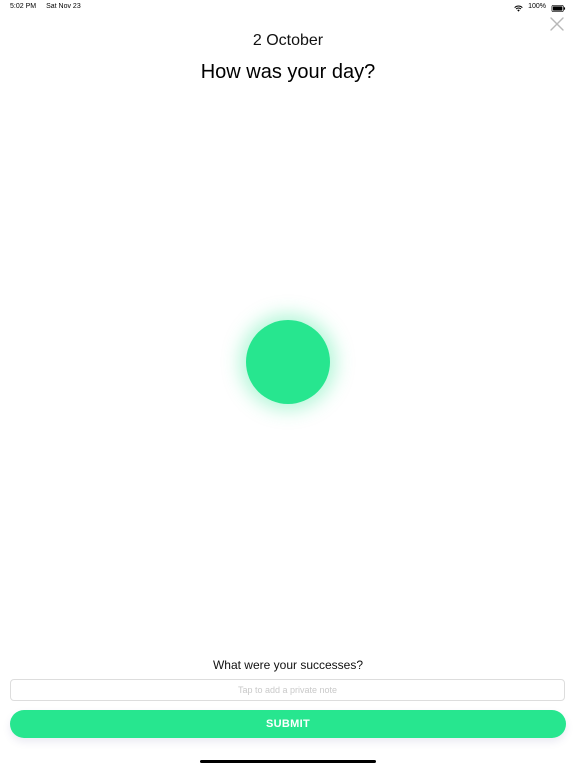 This screenshot has width=576, height=768. What do you see at coordinates (288, 724) in the screenshot?
I see `submit-button: SUBMIT` at bounding box center [288, 724].